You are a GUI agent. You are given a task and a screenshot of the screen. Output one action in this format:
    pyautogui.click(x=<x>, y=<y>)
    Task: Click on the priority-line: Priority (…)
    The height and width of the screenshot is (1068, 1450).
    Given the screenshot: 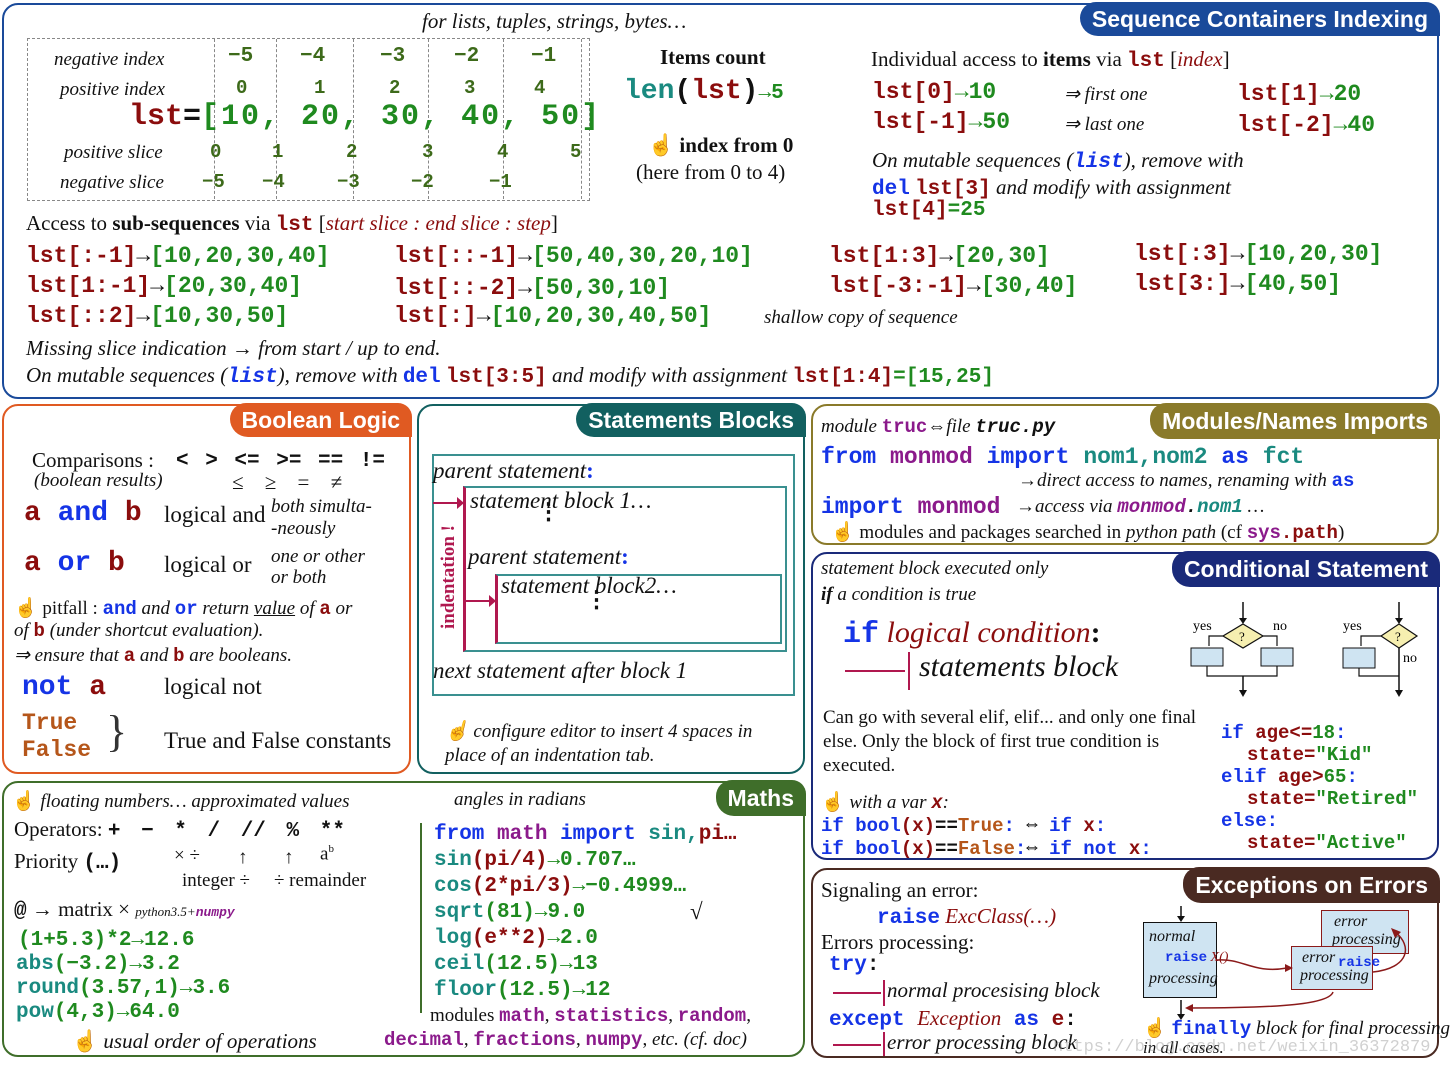 What is the action you would take?
    pyautogui.click(x=67, y=862)
    